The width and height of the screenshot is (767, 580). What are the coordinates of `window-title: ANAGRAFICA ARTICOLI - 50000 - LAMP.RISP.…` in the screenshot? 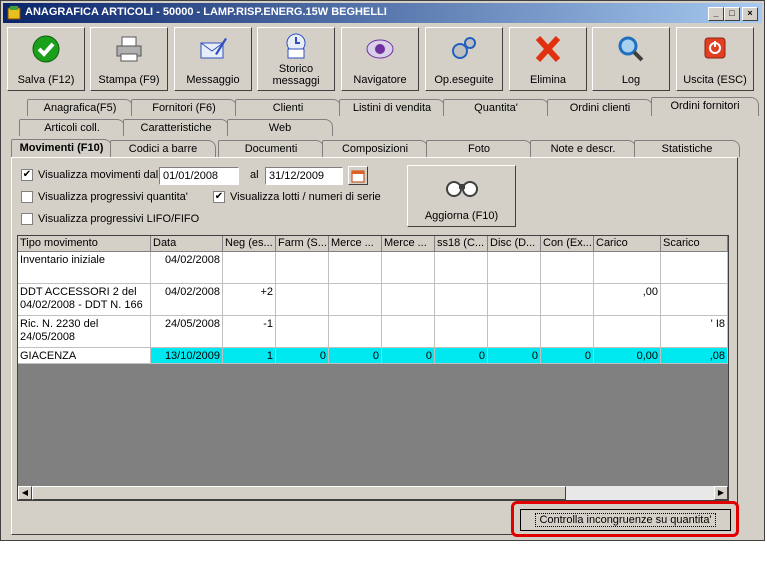 It's located at (206, 12).